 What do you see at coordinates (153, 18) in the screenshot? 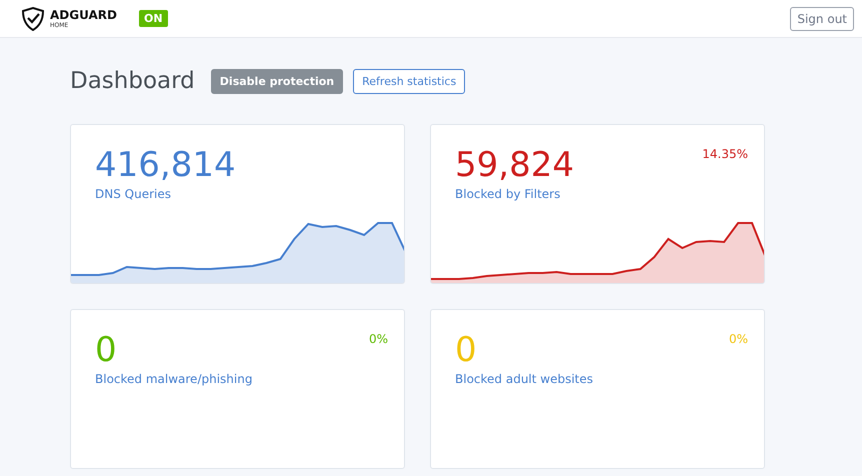
I see `status-badge: ON` at bounding box center [153, 18].